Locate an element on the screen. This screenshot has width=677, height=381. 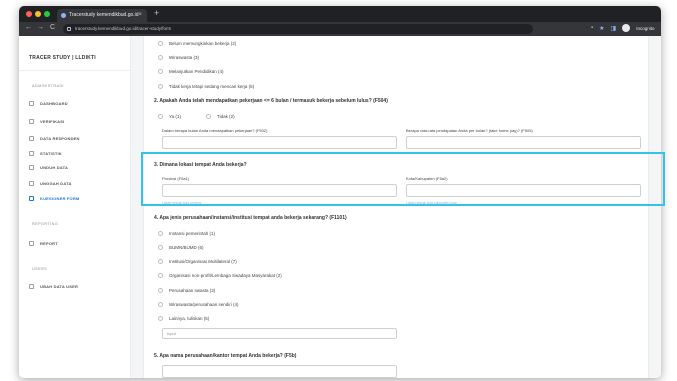
option-wiraswasta: Wiraswasta (3) is located at coordinates (178, 57).